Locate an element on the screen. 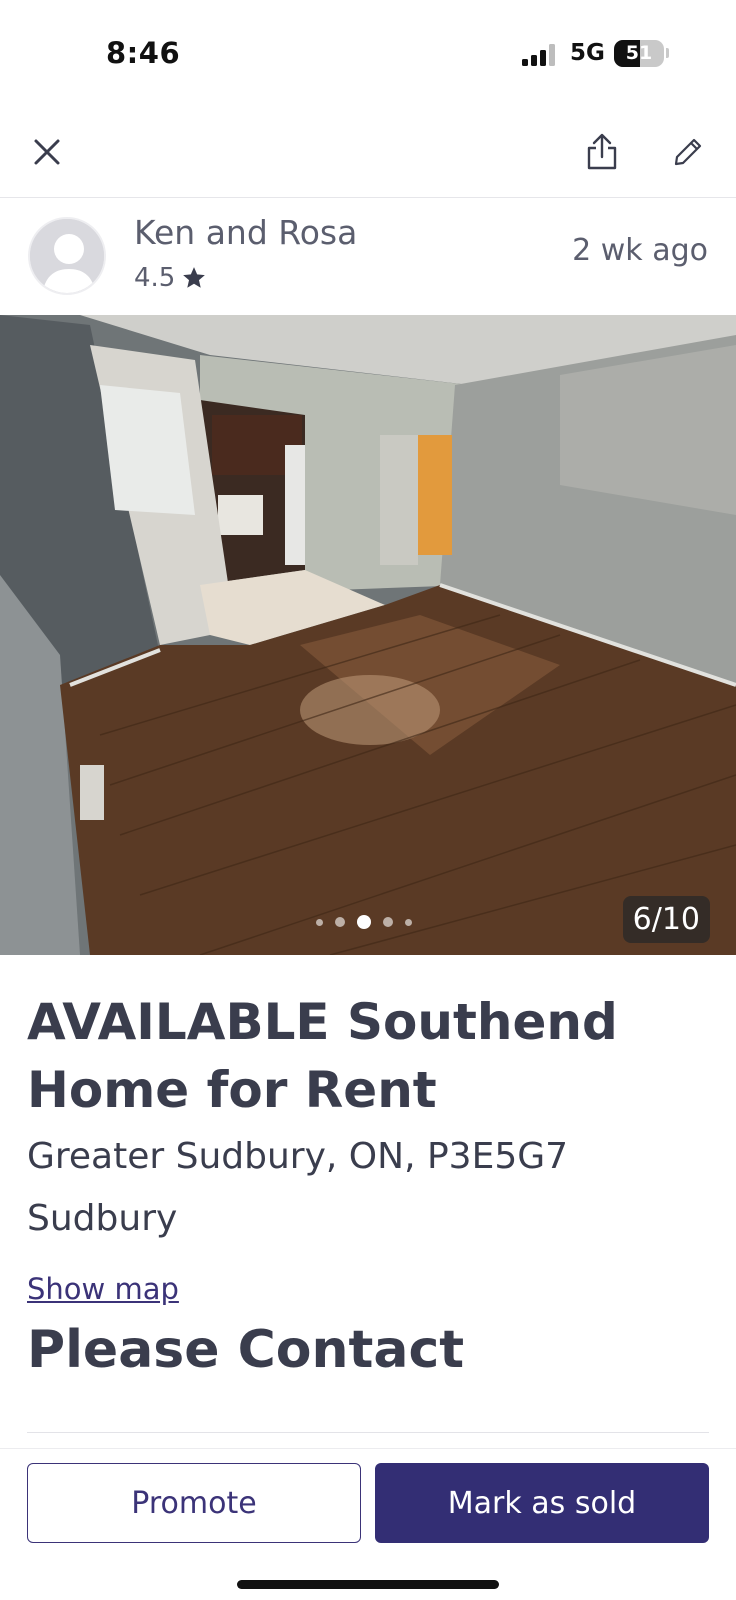 The width and height of the screenshot is (736, 1600). home-indicator is located at coordinates (368, 1584).